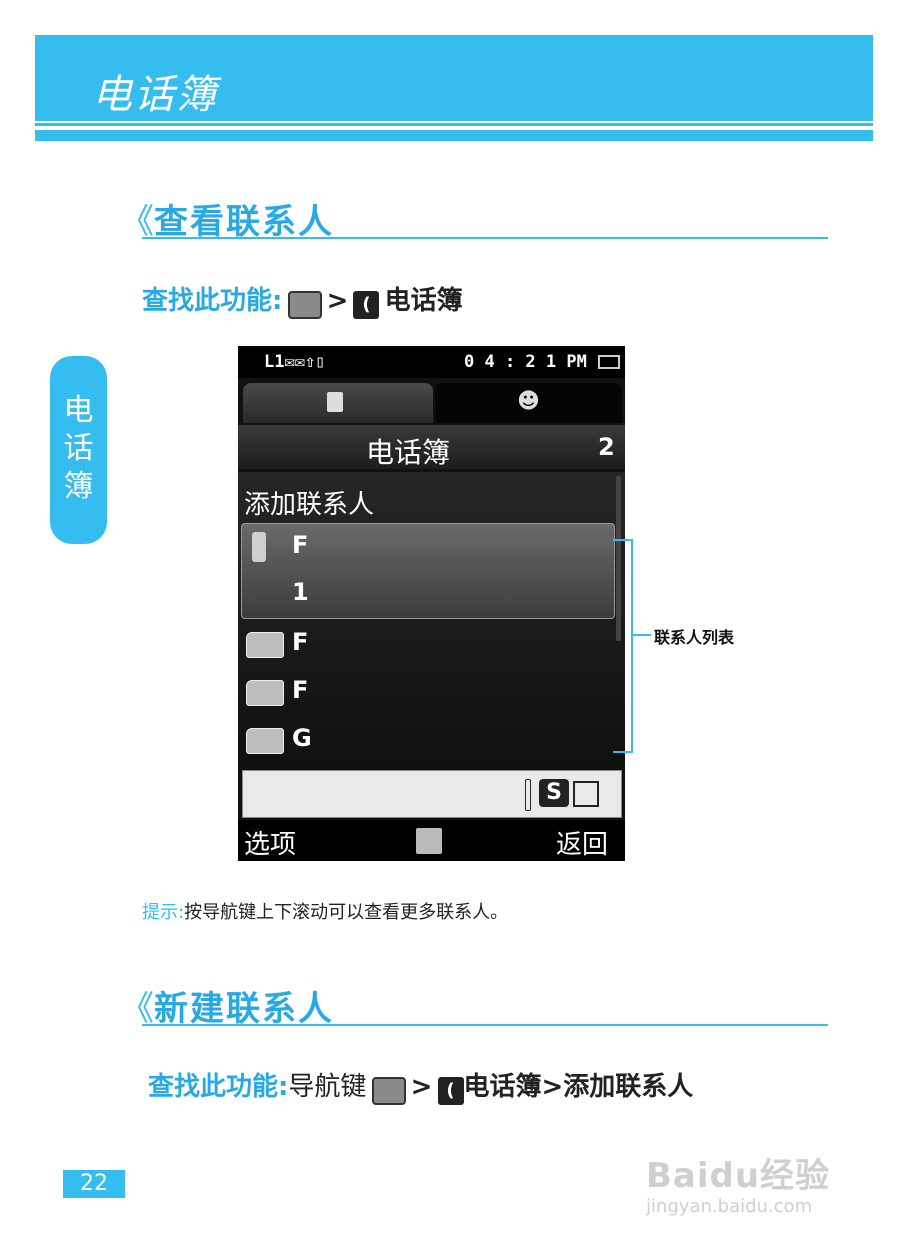 The height and width of the screenshot is (1259, 907). I want to click on section-heading: 《查看联系人, so click(227, 218).